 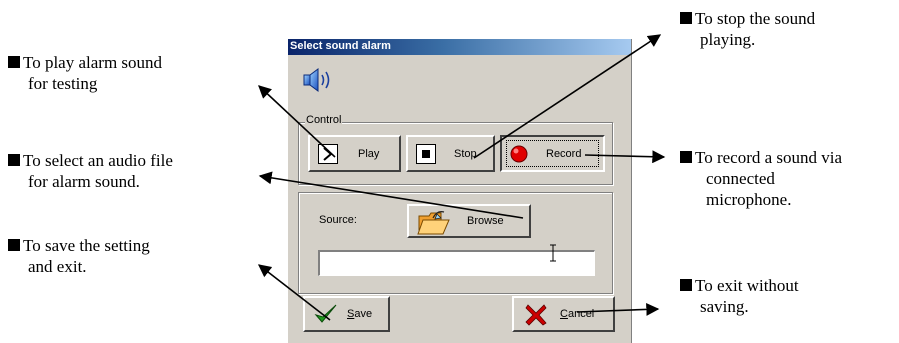 What do you see at coordinates (618, 309) in the screenshot?
I see `arrow-cancel` at bounding box center [618, 309].